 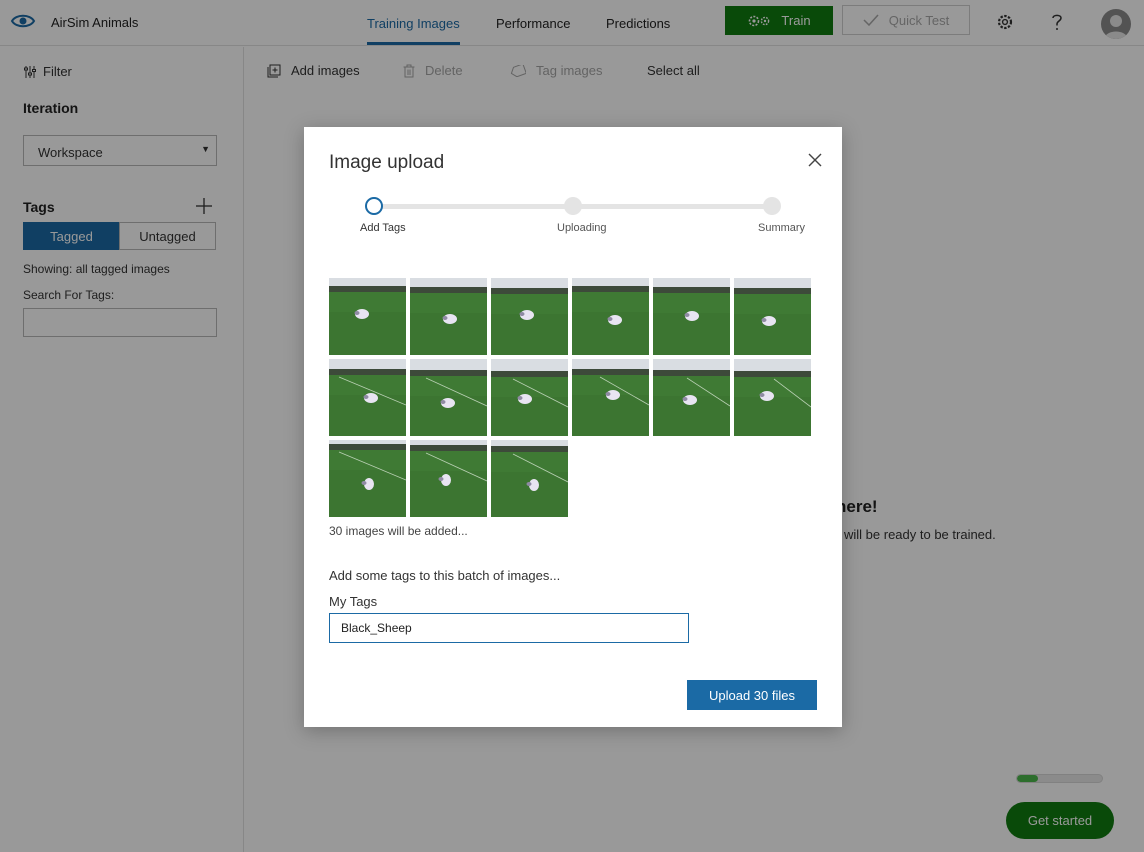 I want to click on upload-files-button: Upload 30 files, so click(x=752, y=695).